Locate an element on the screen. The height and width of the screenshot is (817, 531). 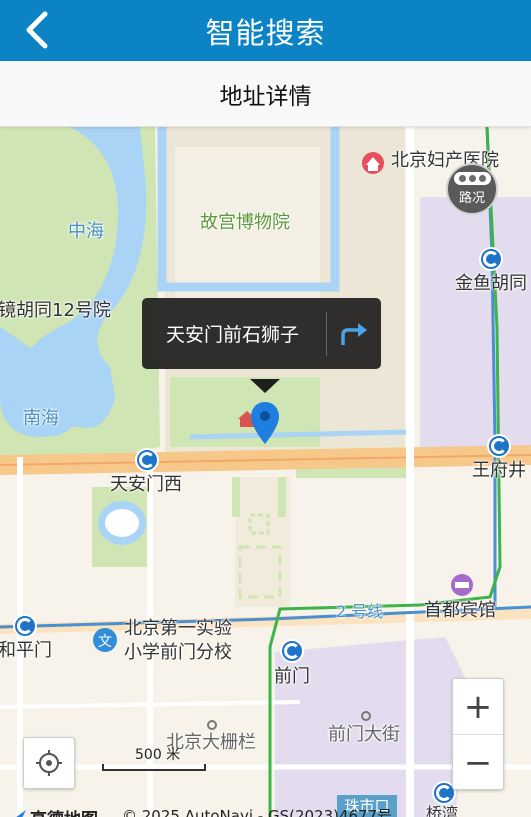
zoom-control: + − is located at coordinates (478, 734).